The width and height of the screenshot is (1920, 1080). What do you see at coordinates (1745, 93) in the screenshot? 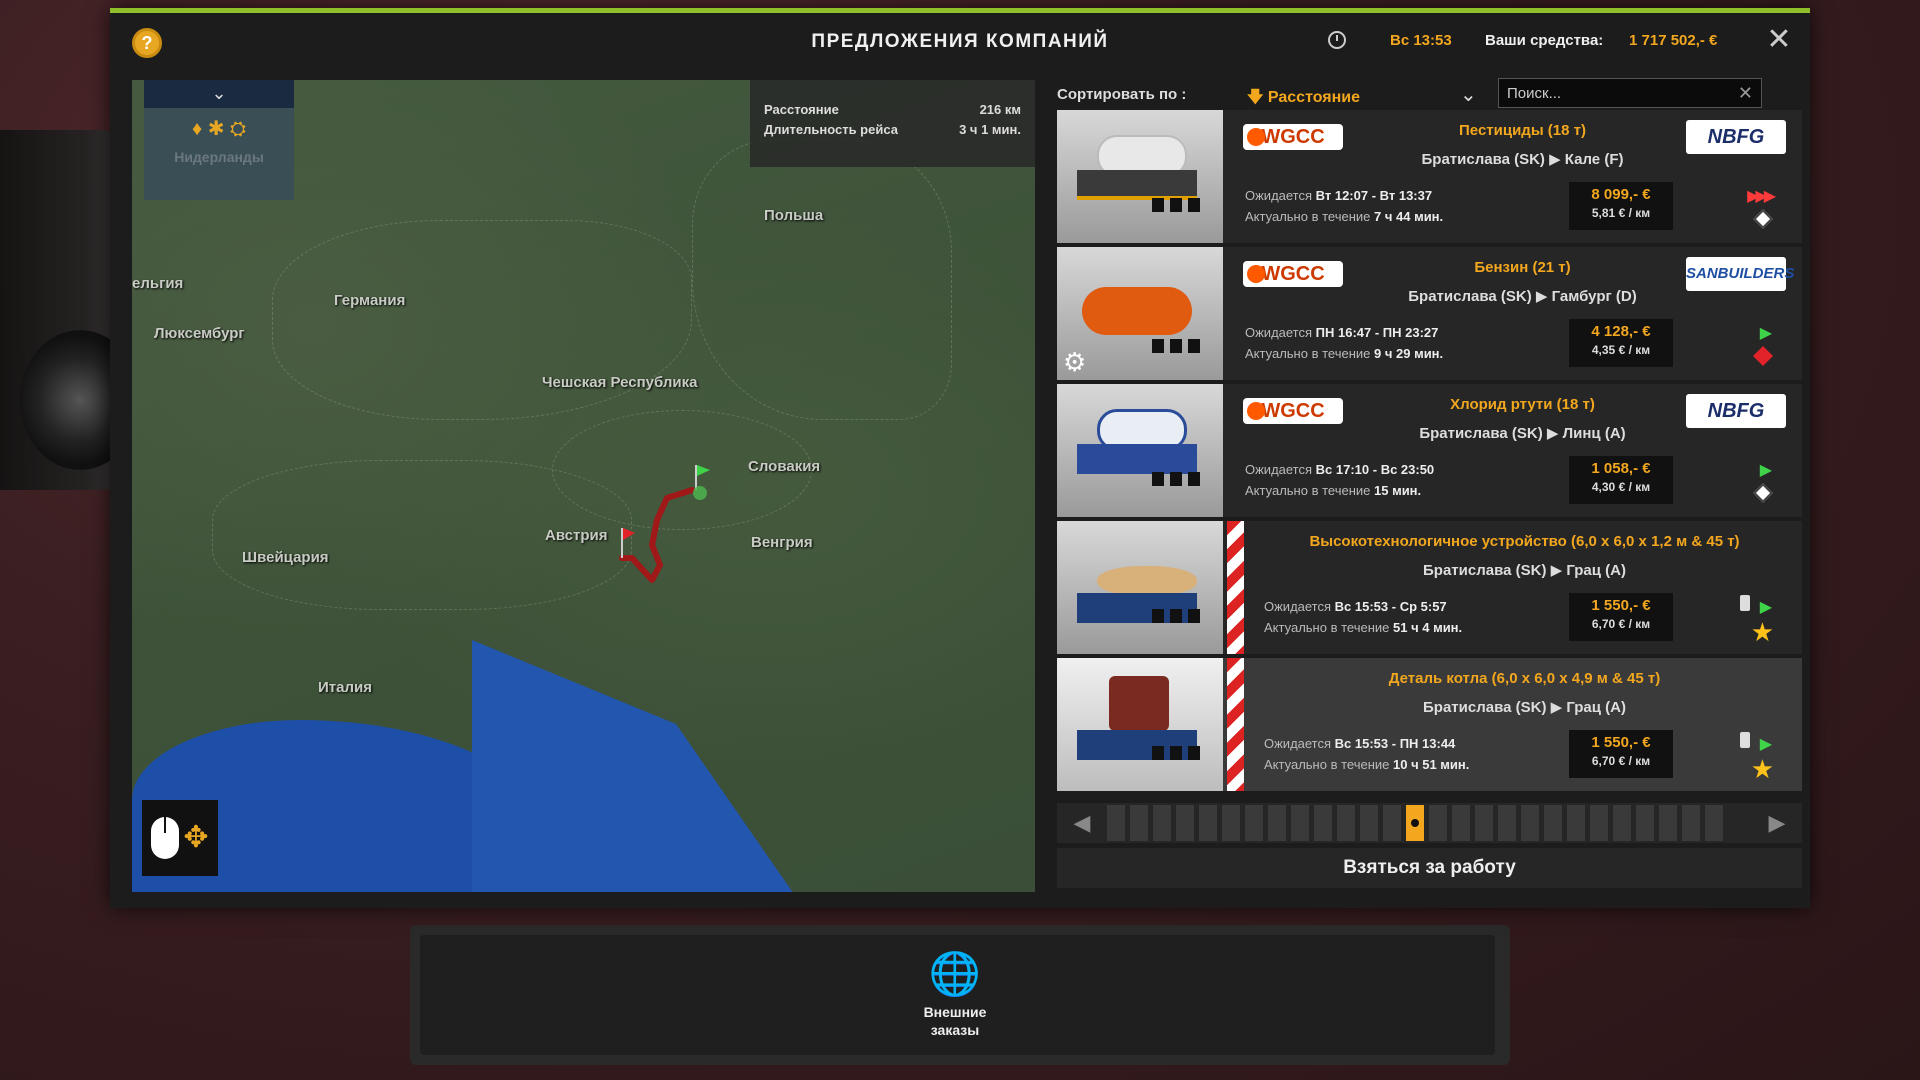
I see `close-icon: ✕` at bounding box center [1745, 93].